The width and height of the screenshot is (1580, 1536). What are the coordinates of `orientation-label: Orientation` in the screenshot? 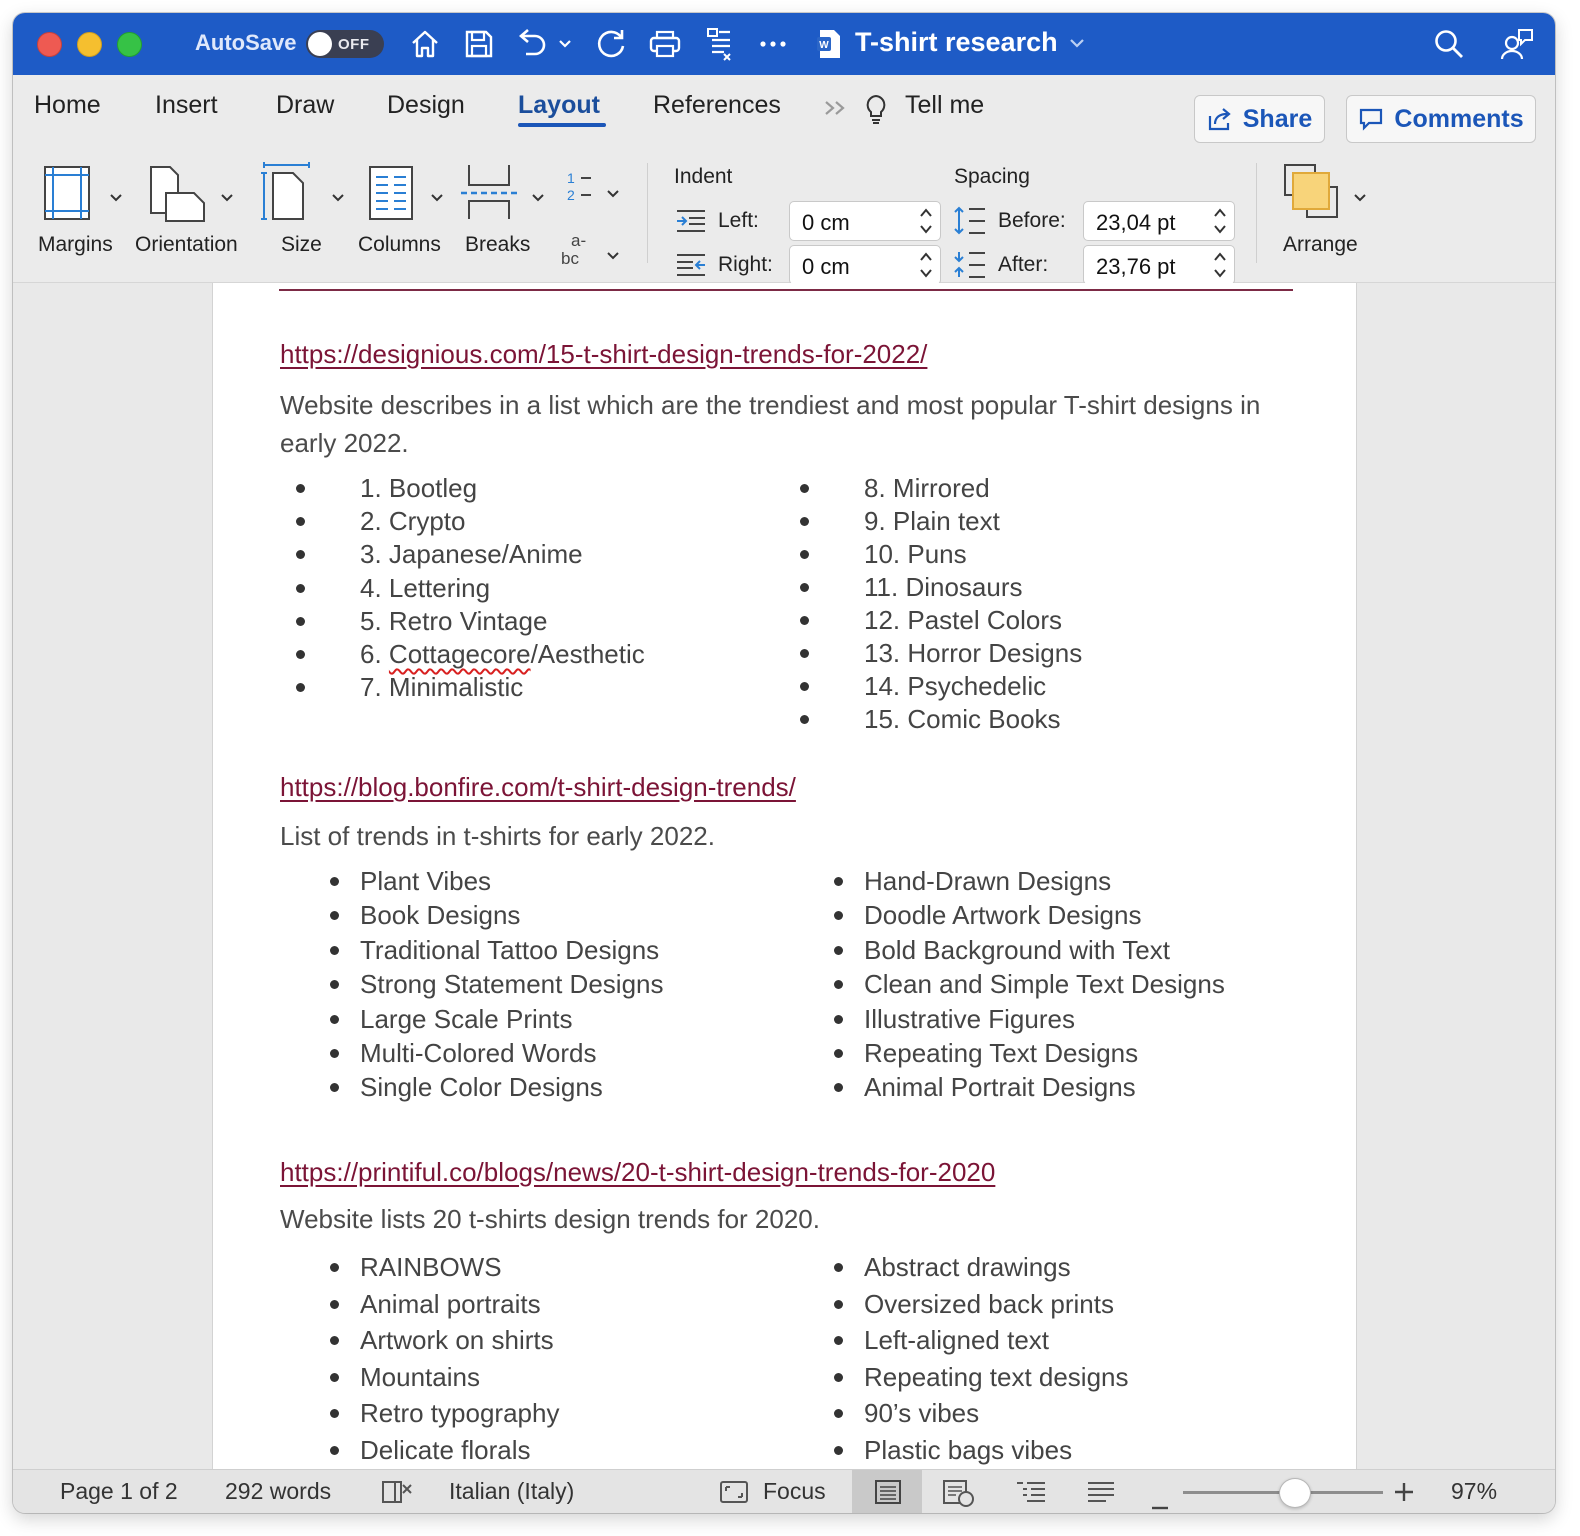 It's located at (186, 245).